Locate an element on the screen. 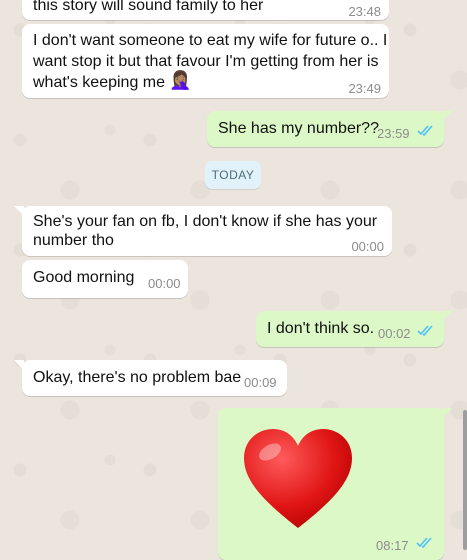 This screenshot has height=560, width=467. message-outgoing-emoji: 08:17 is located at coordinates (335, 484).